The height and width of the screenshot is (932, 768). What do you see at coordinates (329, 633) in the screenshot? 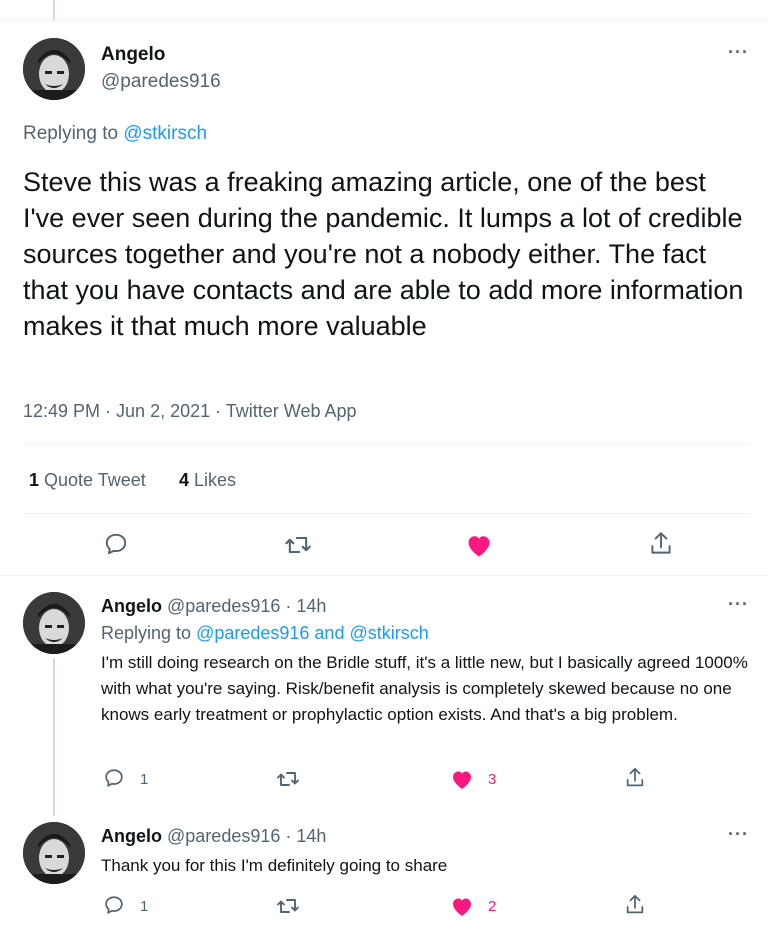
I see `replying-to-and: and` at bounding box center [329, 633].